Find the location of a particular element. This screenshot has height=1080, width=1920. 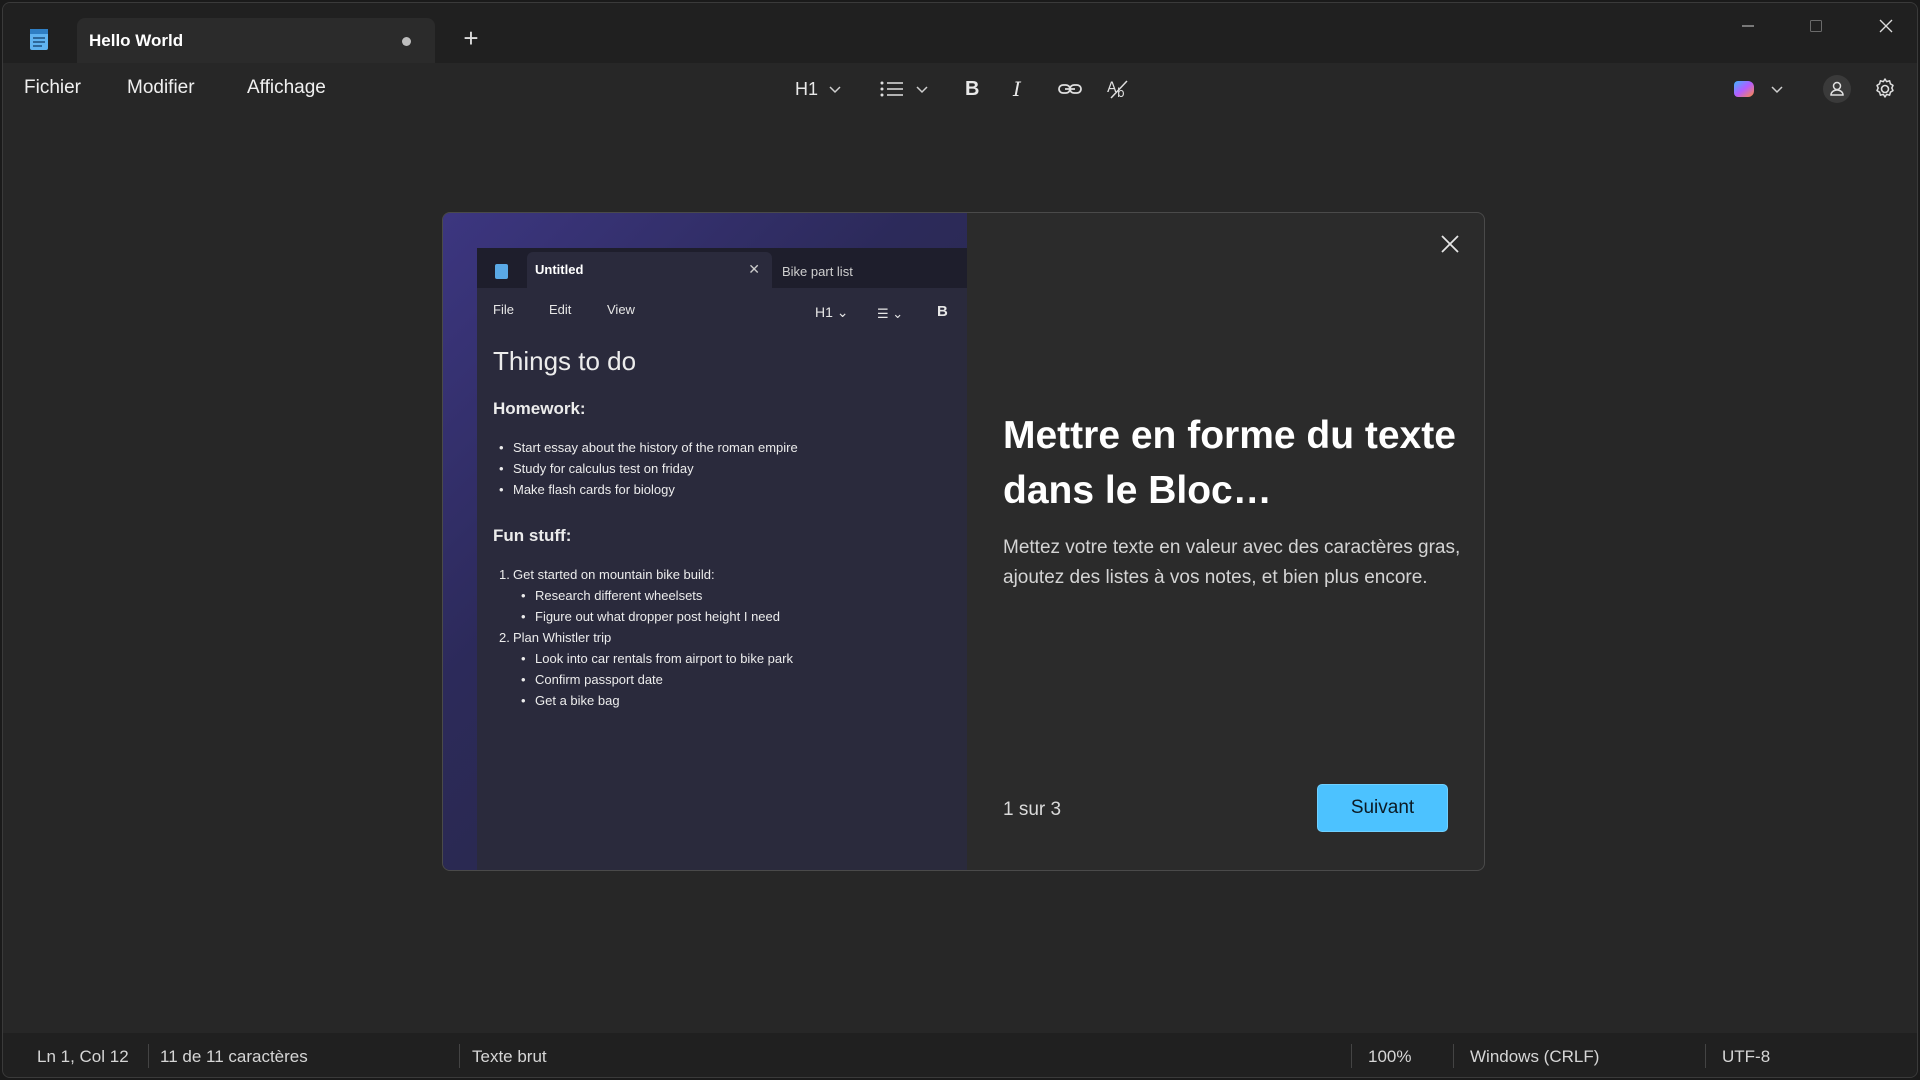

page-indicator: 1 sur 3 is located at coordinates (1032, 809).